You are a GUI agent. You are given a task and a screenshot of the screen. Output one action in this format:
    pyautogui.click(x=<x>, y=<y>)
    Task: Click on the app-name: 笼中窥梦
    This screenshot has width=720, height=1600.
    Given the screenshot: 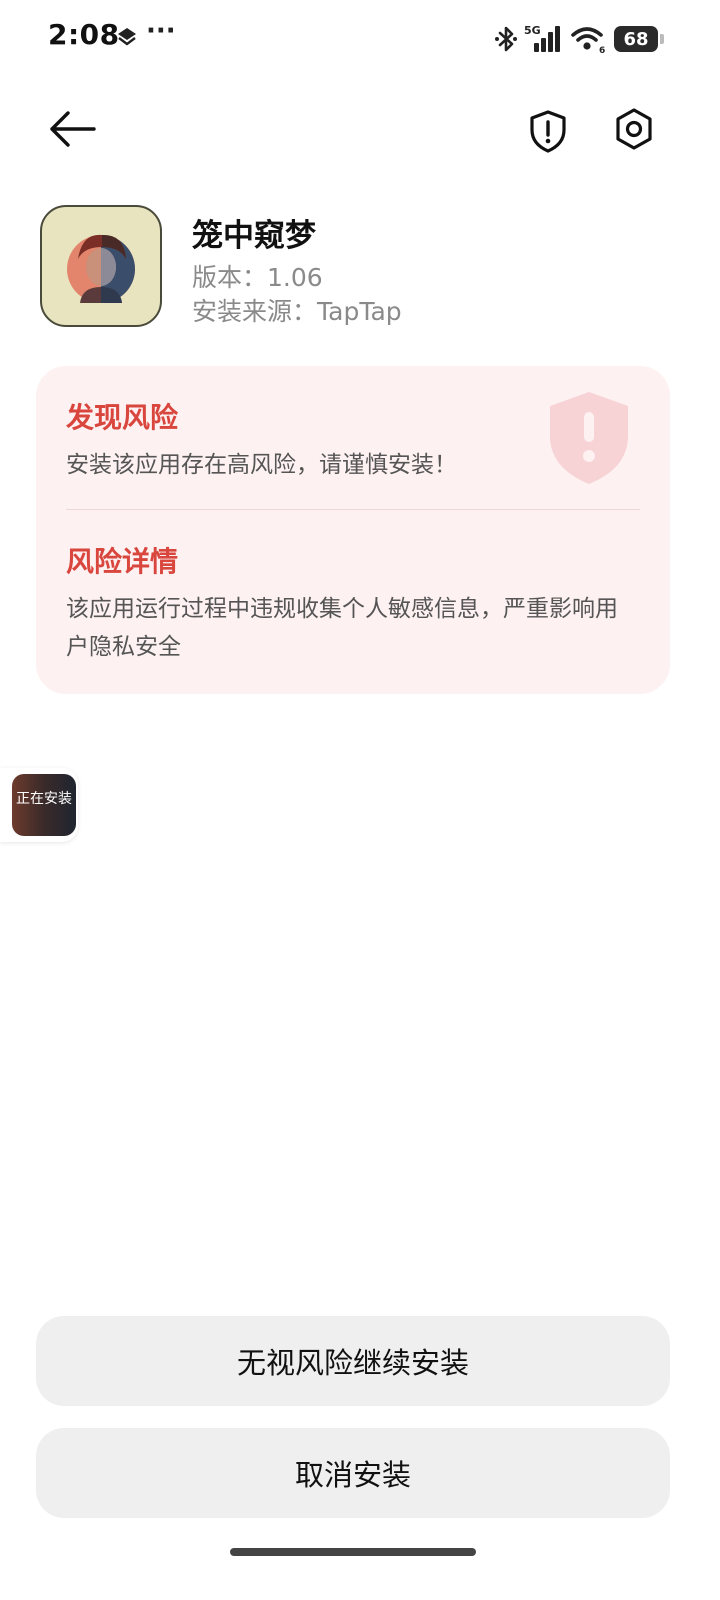 What is the action you would take?
    pyautogui.click(x=254, y=236)
    